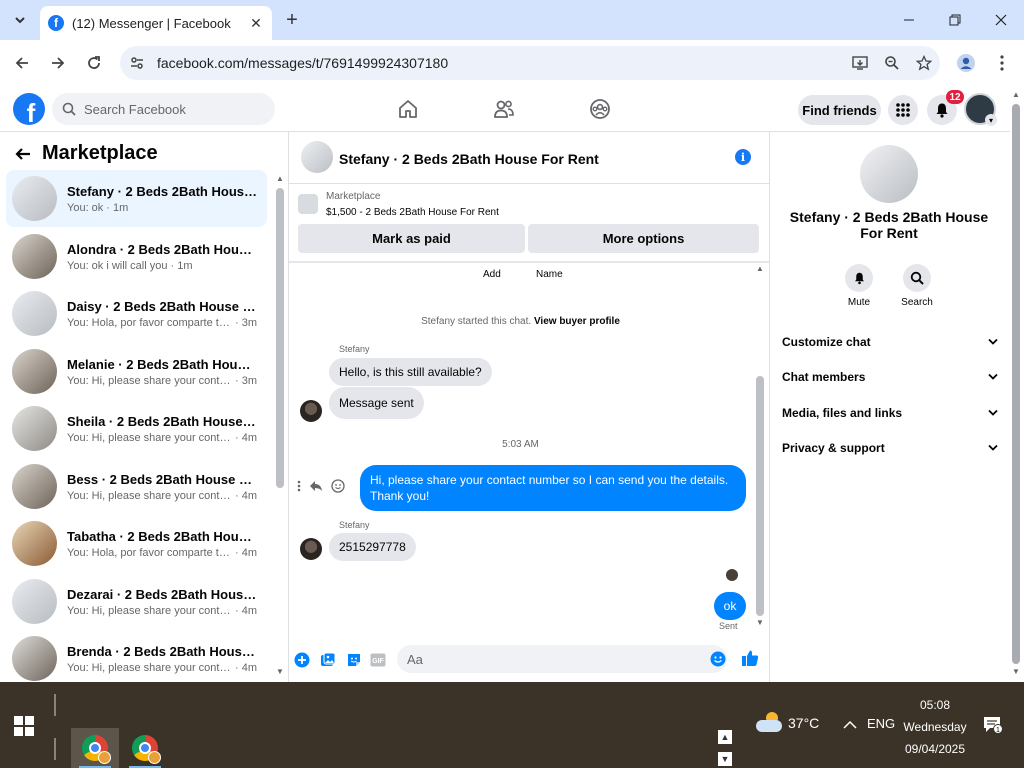  I want to click on weather-widget: 37°C, so click(788, 722).